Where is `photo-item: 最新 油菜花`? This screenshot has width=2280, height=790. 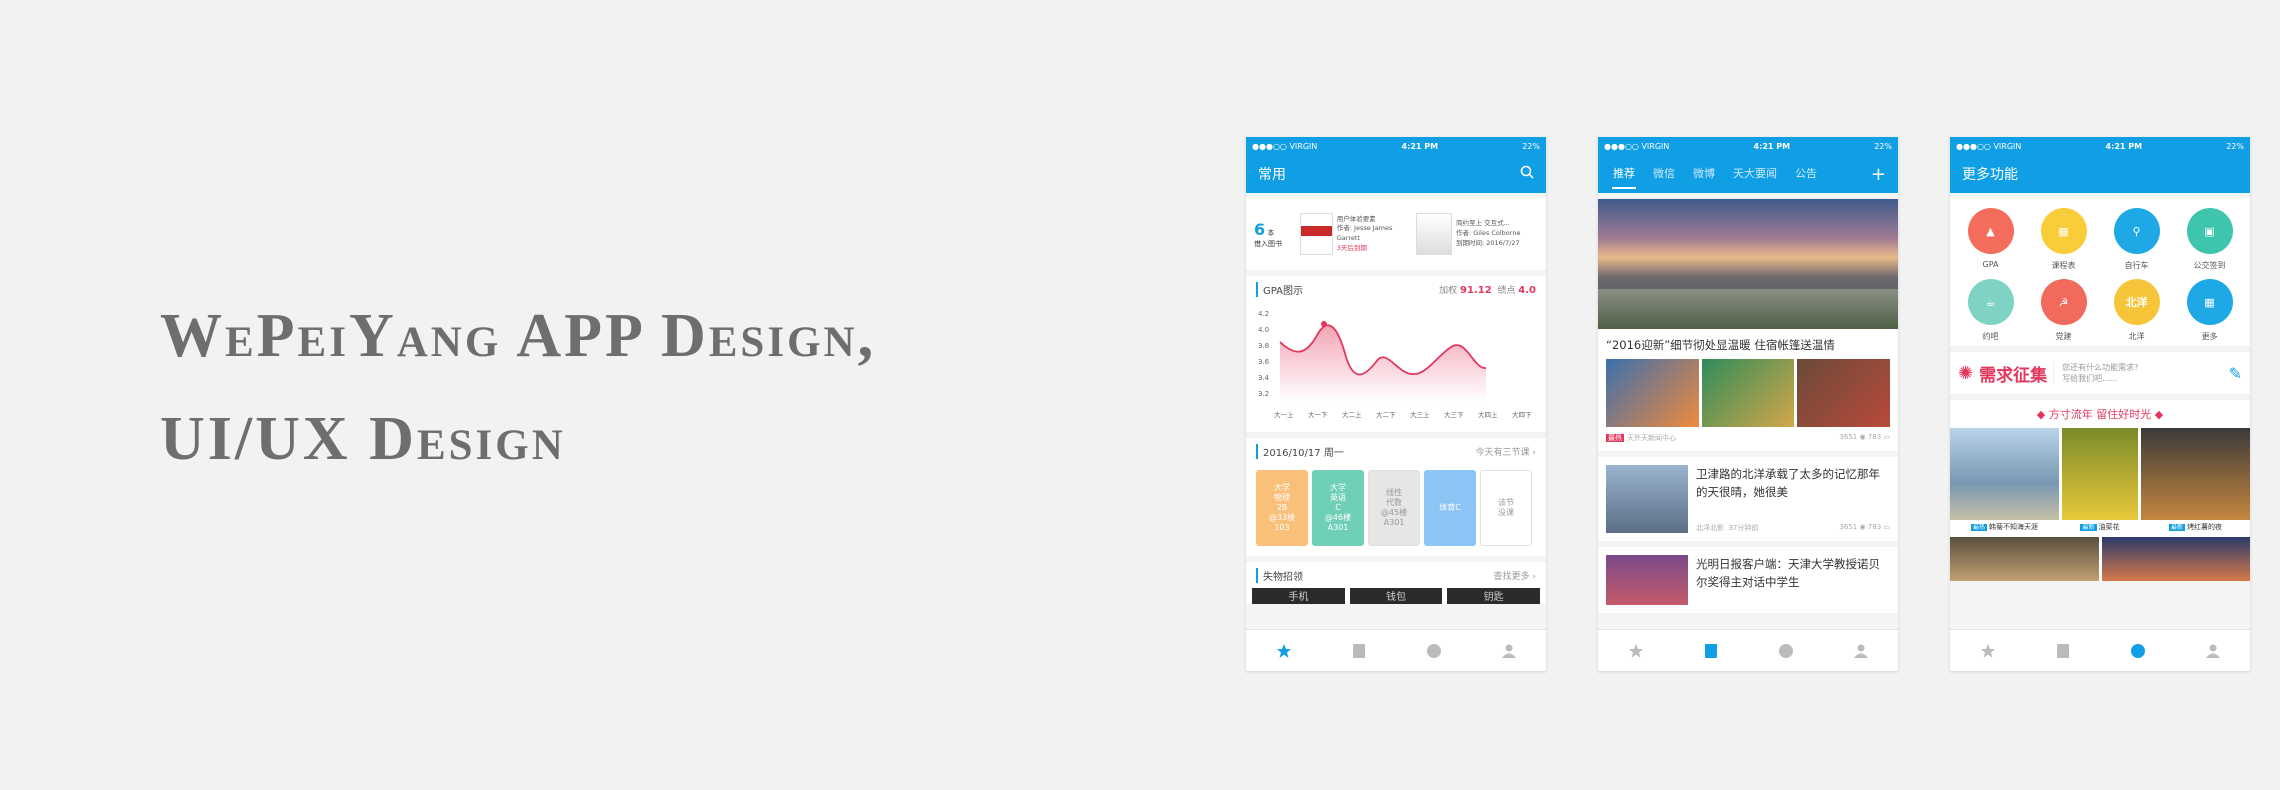
photo-item: 最新 油菜花 is located at coordinates (2100, 481).